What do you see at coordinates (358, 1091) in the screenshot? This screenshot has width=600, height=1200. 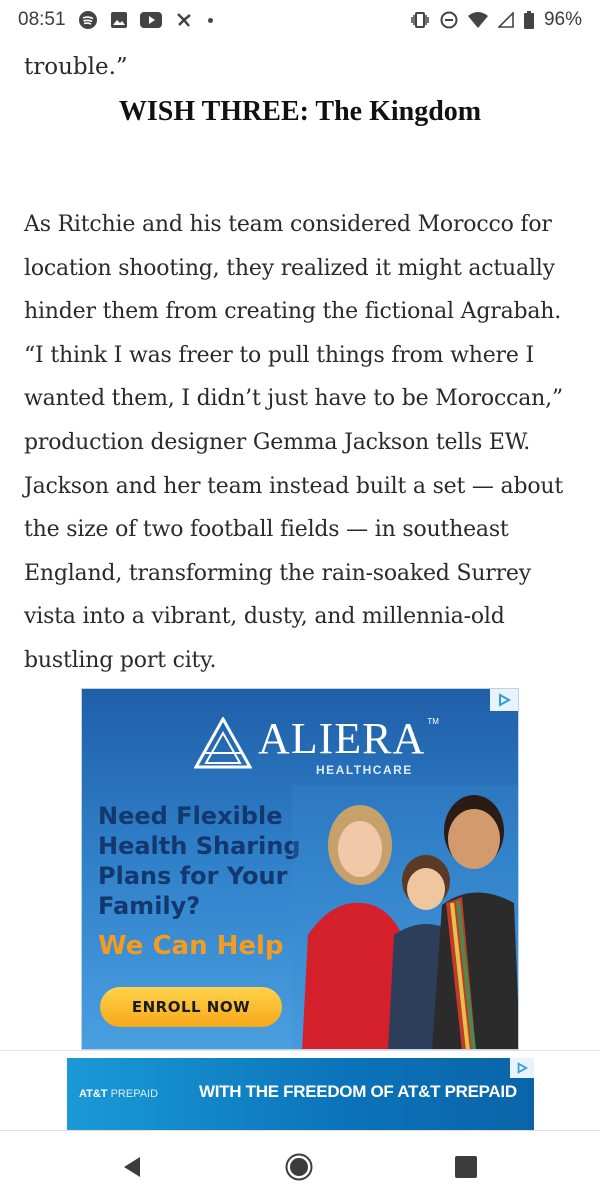 I see `att-ad-message: WITH THE FREEDOM OF AT&T PREPAID` at bounding box center [358, 1091].